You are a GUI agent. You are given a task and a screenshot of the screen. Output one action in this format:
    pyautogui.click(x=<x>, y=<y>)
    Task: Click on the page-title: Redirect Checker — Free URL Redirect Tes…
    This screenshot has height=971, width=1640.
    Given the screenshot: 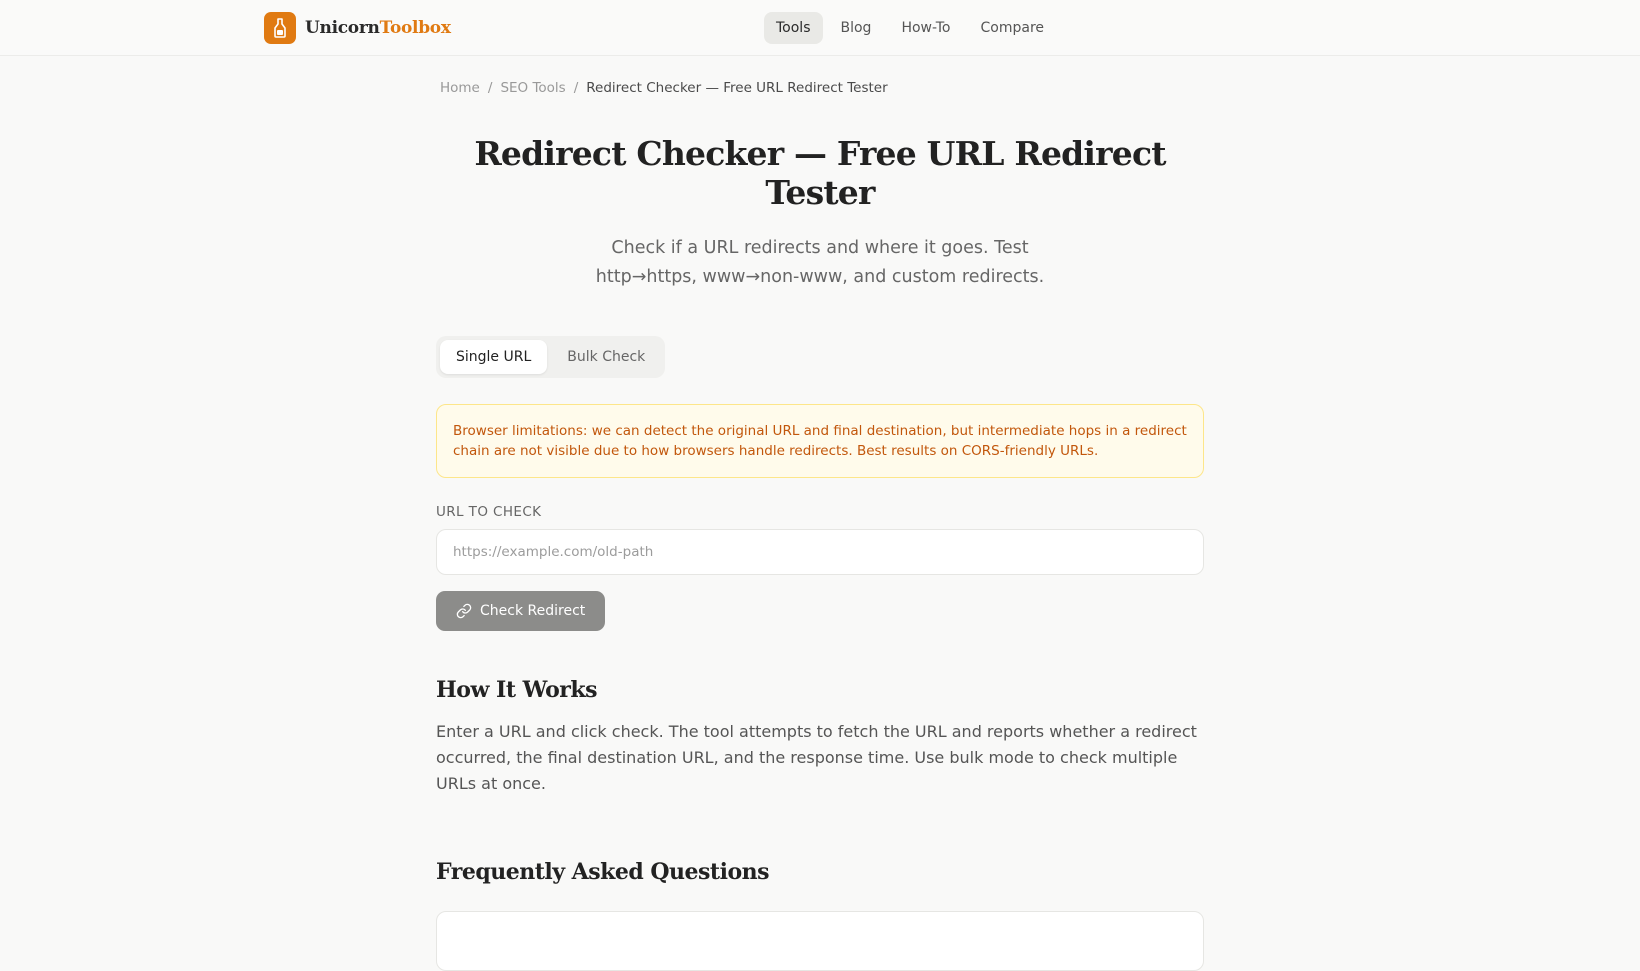 What is the action you would take?
    pyautogui.click(x=820, y=173)
    